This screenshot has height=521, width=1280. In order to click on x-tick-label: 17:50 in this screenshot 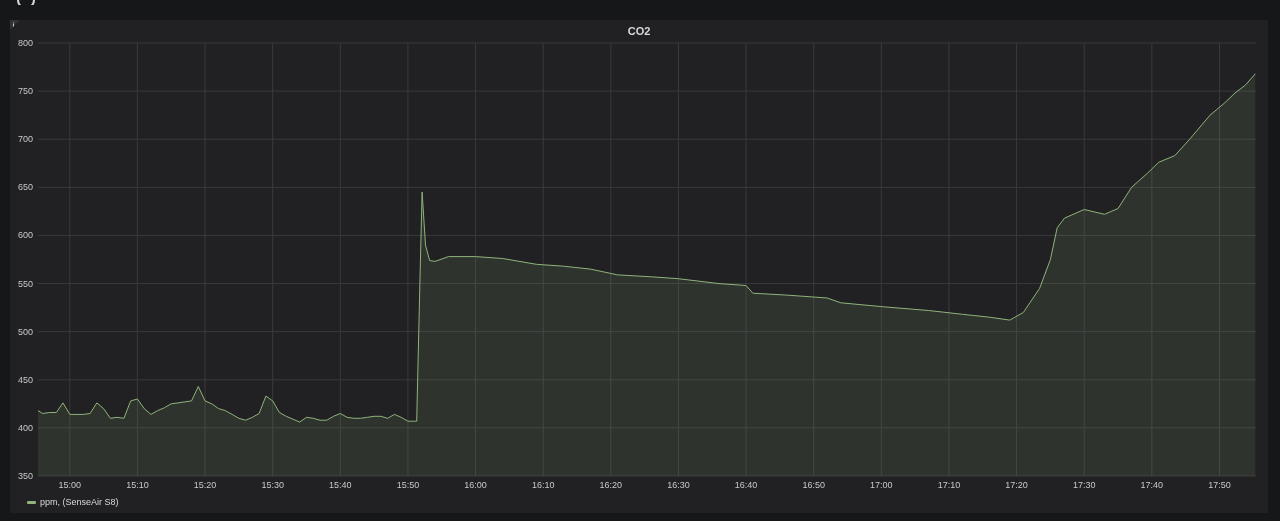, I will do `click(1219, 485)`.